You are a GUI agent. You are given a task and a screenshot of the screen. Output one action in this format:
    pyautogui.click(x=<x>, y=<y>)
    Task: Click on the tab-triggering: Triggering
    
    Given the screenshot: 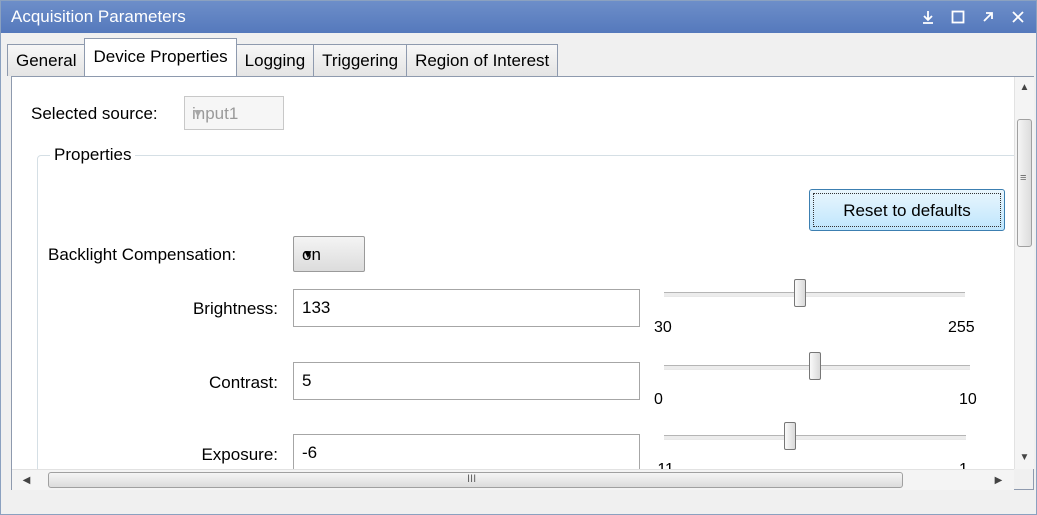 What is the action you would take?
    pyautogui.click(x=360, y=60)
    